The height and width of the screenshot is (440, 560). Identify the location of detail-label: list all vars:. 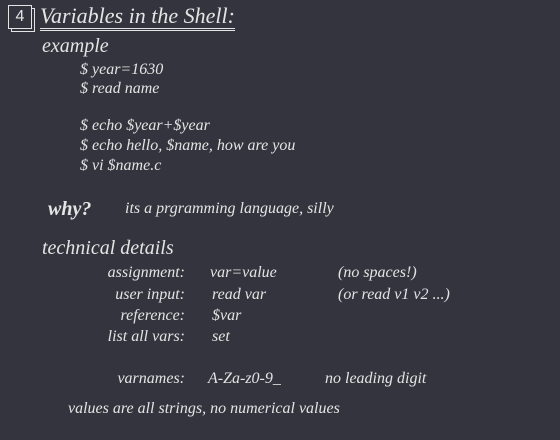
(146, 336).